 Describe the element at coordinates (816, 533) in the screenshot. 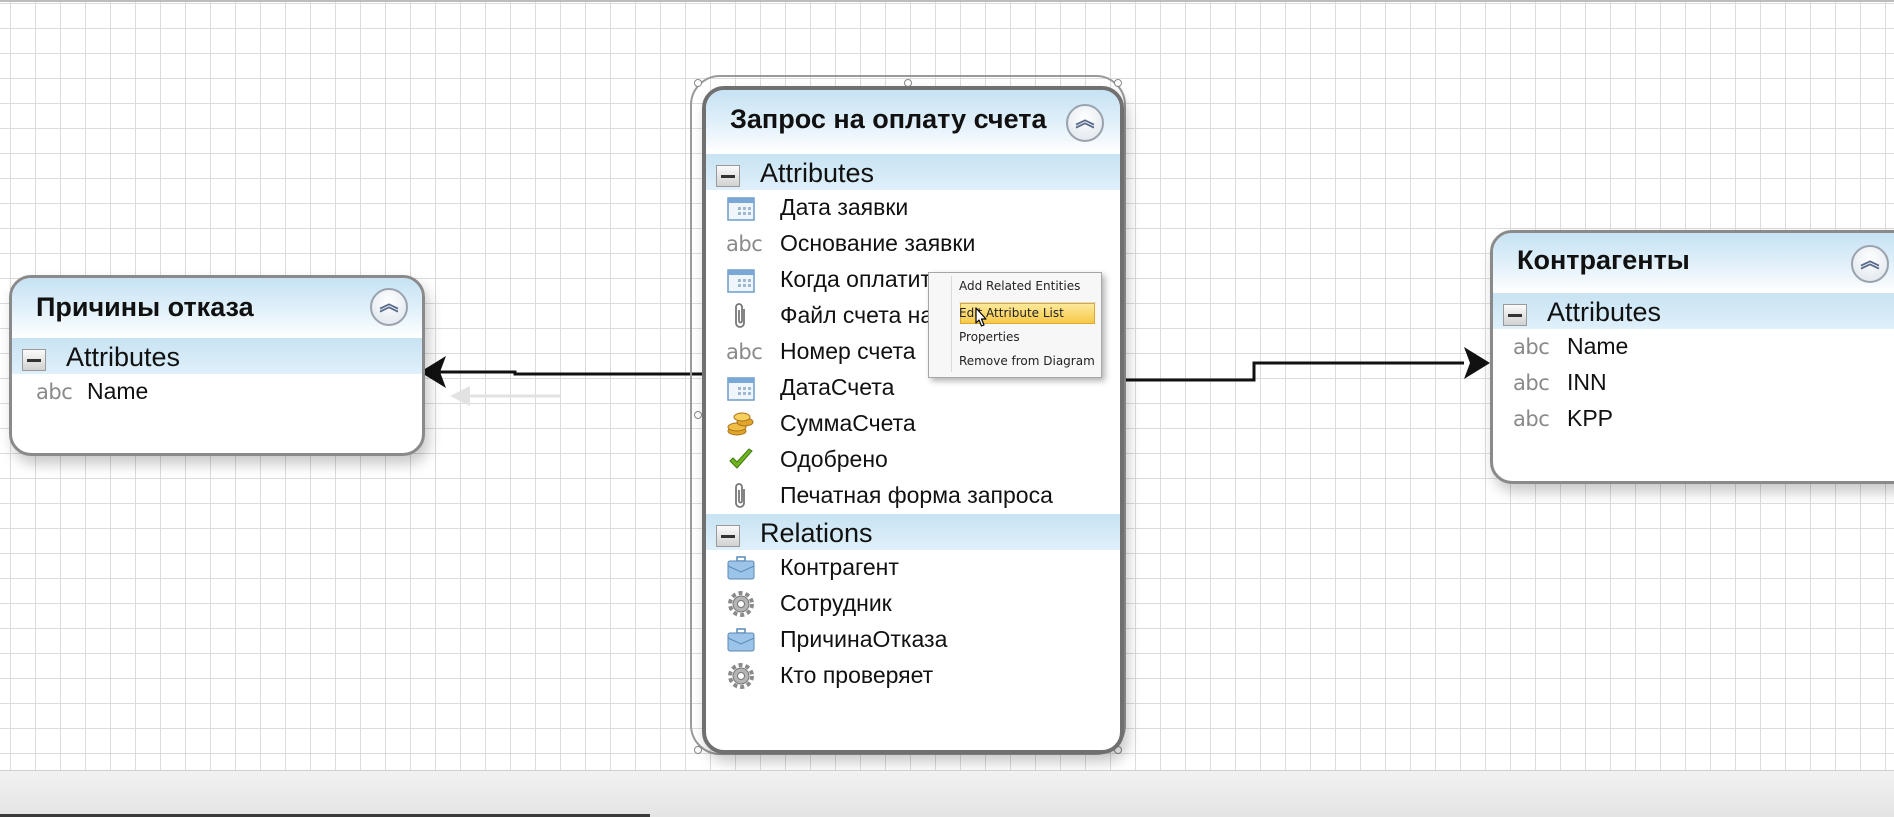

I see `section-title: Relations` at that location.